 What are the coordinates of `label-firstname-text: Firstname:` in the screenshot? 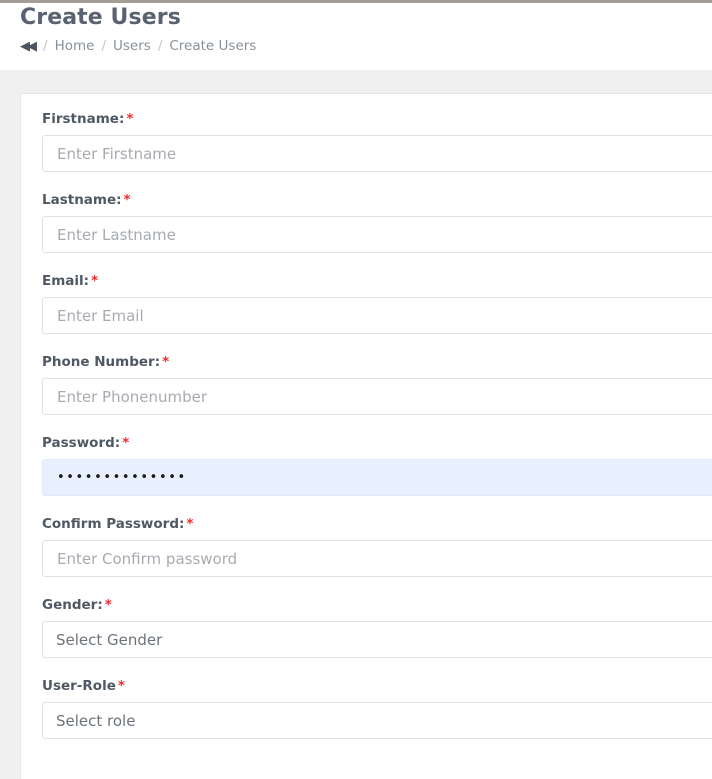 It's located at (83, 119).